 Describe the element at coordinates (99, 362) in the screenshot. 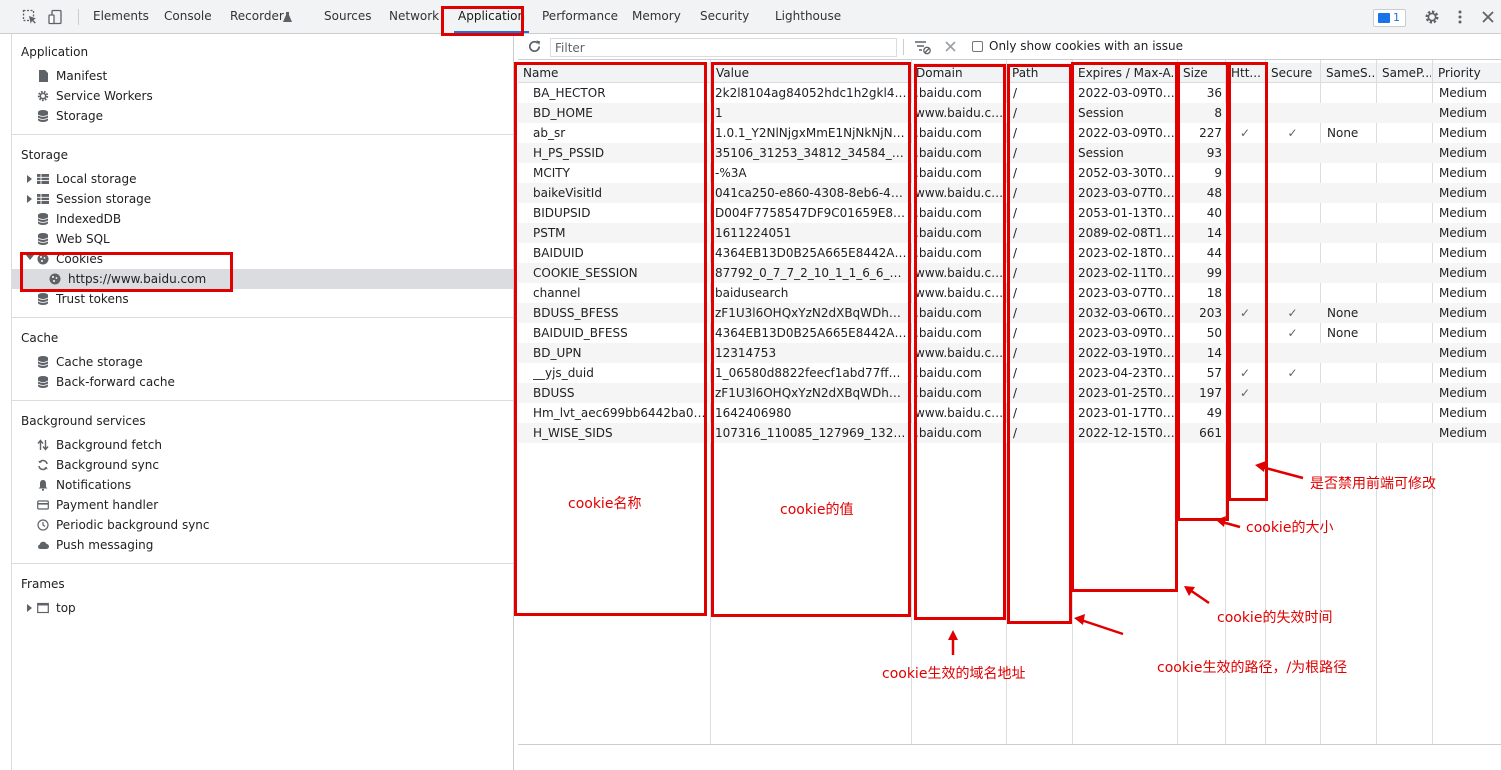

I see `sidebar-item-label: Cache storage` at that location.